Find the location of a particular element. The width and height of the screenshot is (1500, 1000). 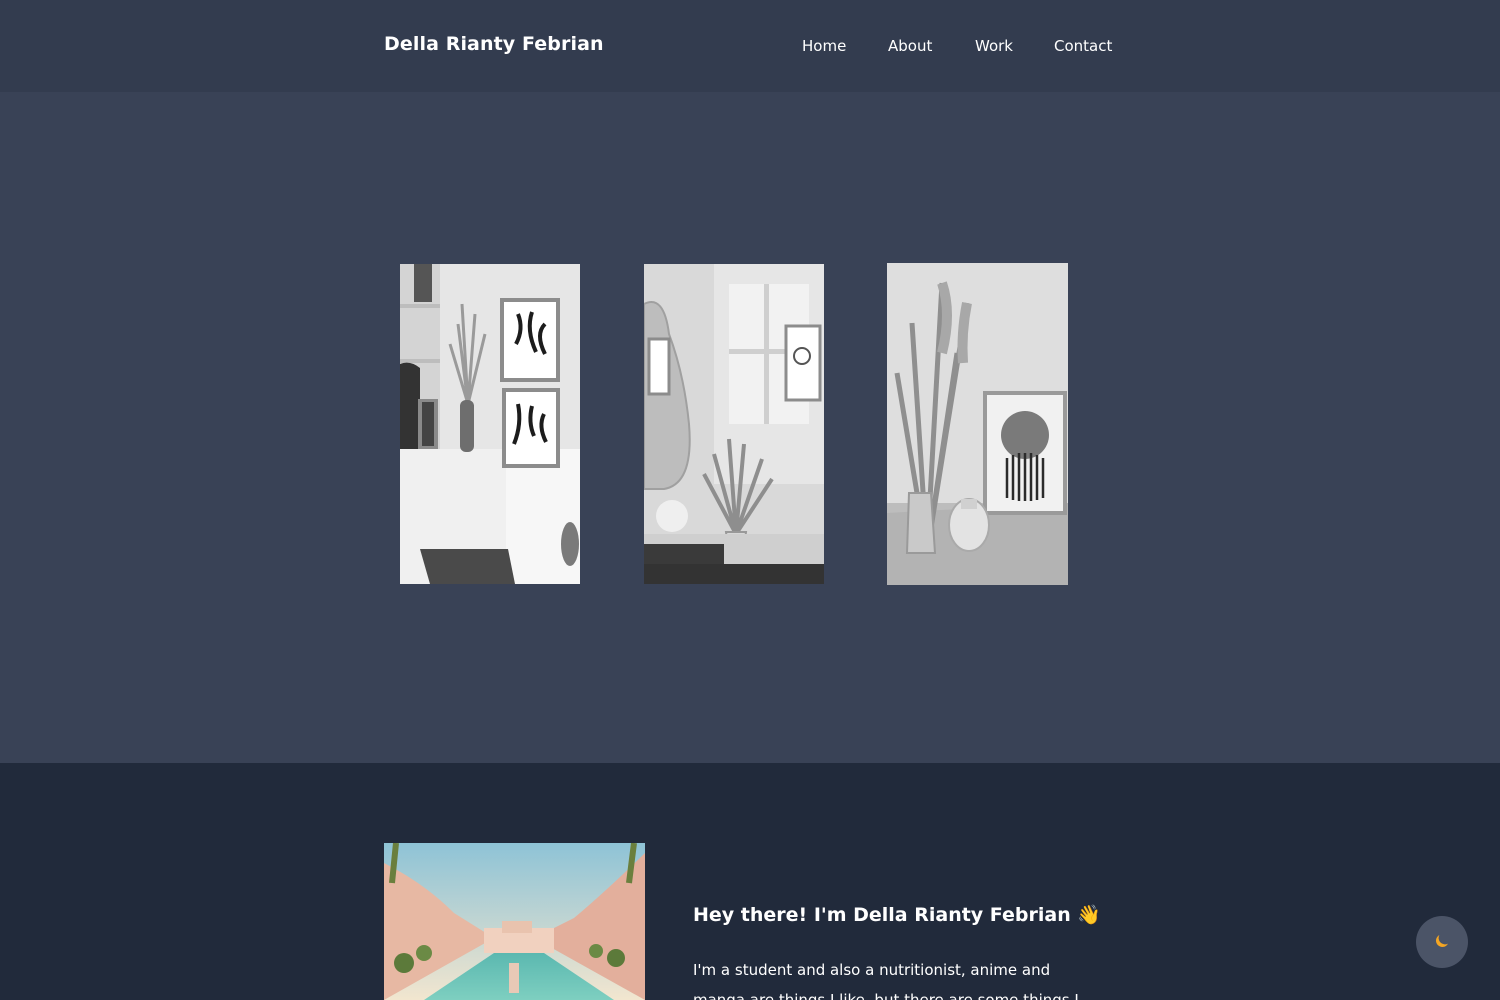

moon-icon is located at coordinates (1442, 942).